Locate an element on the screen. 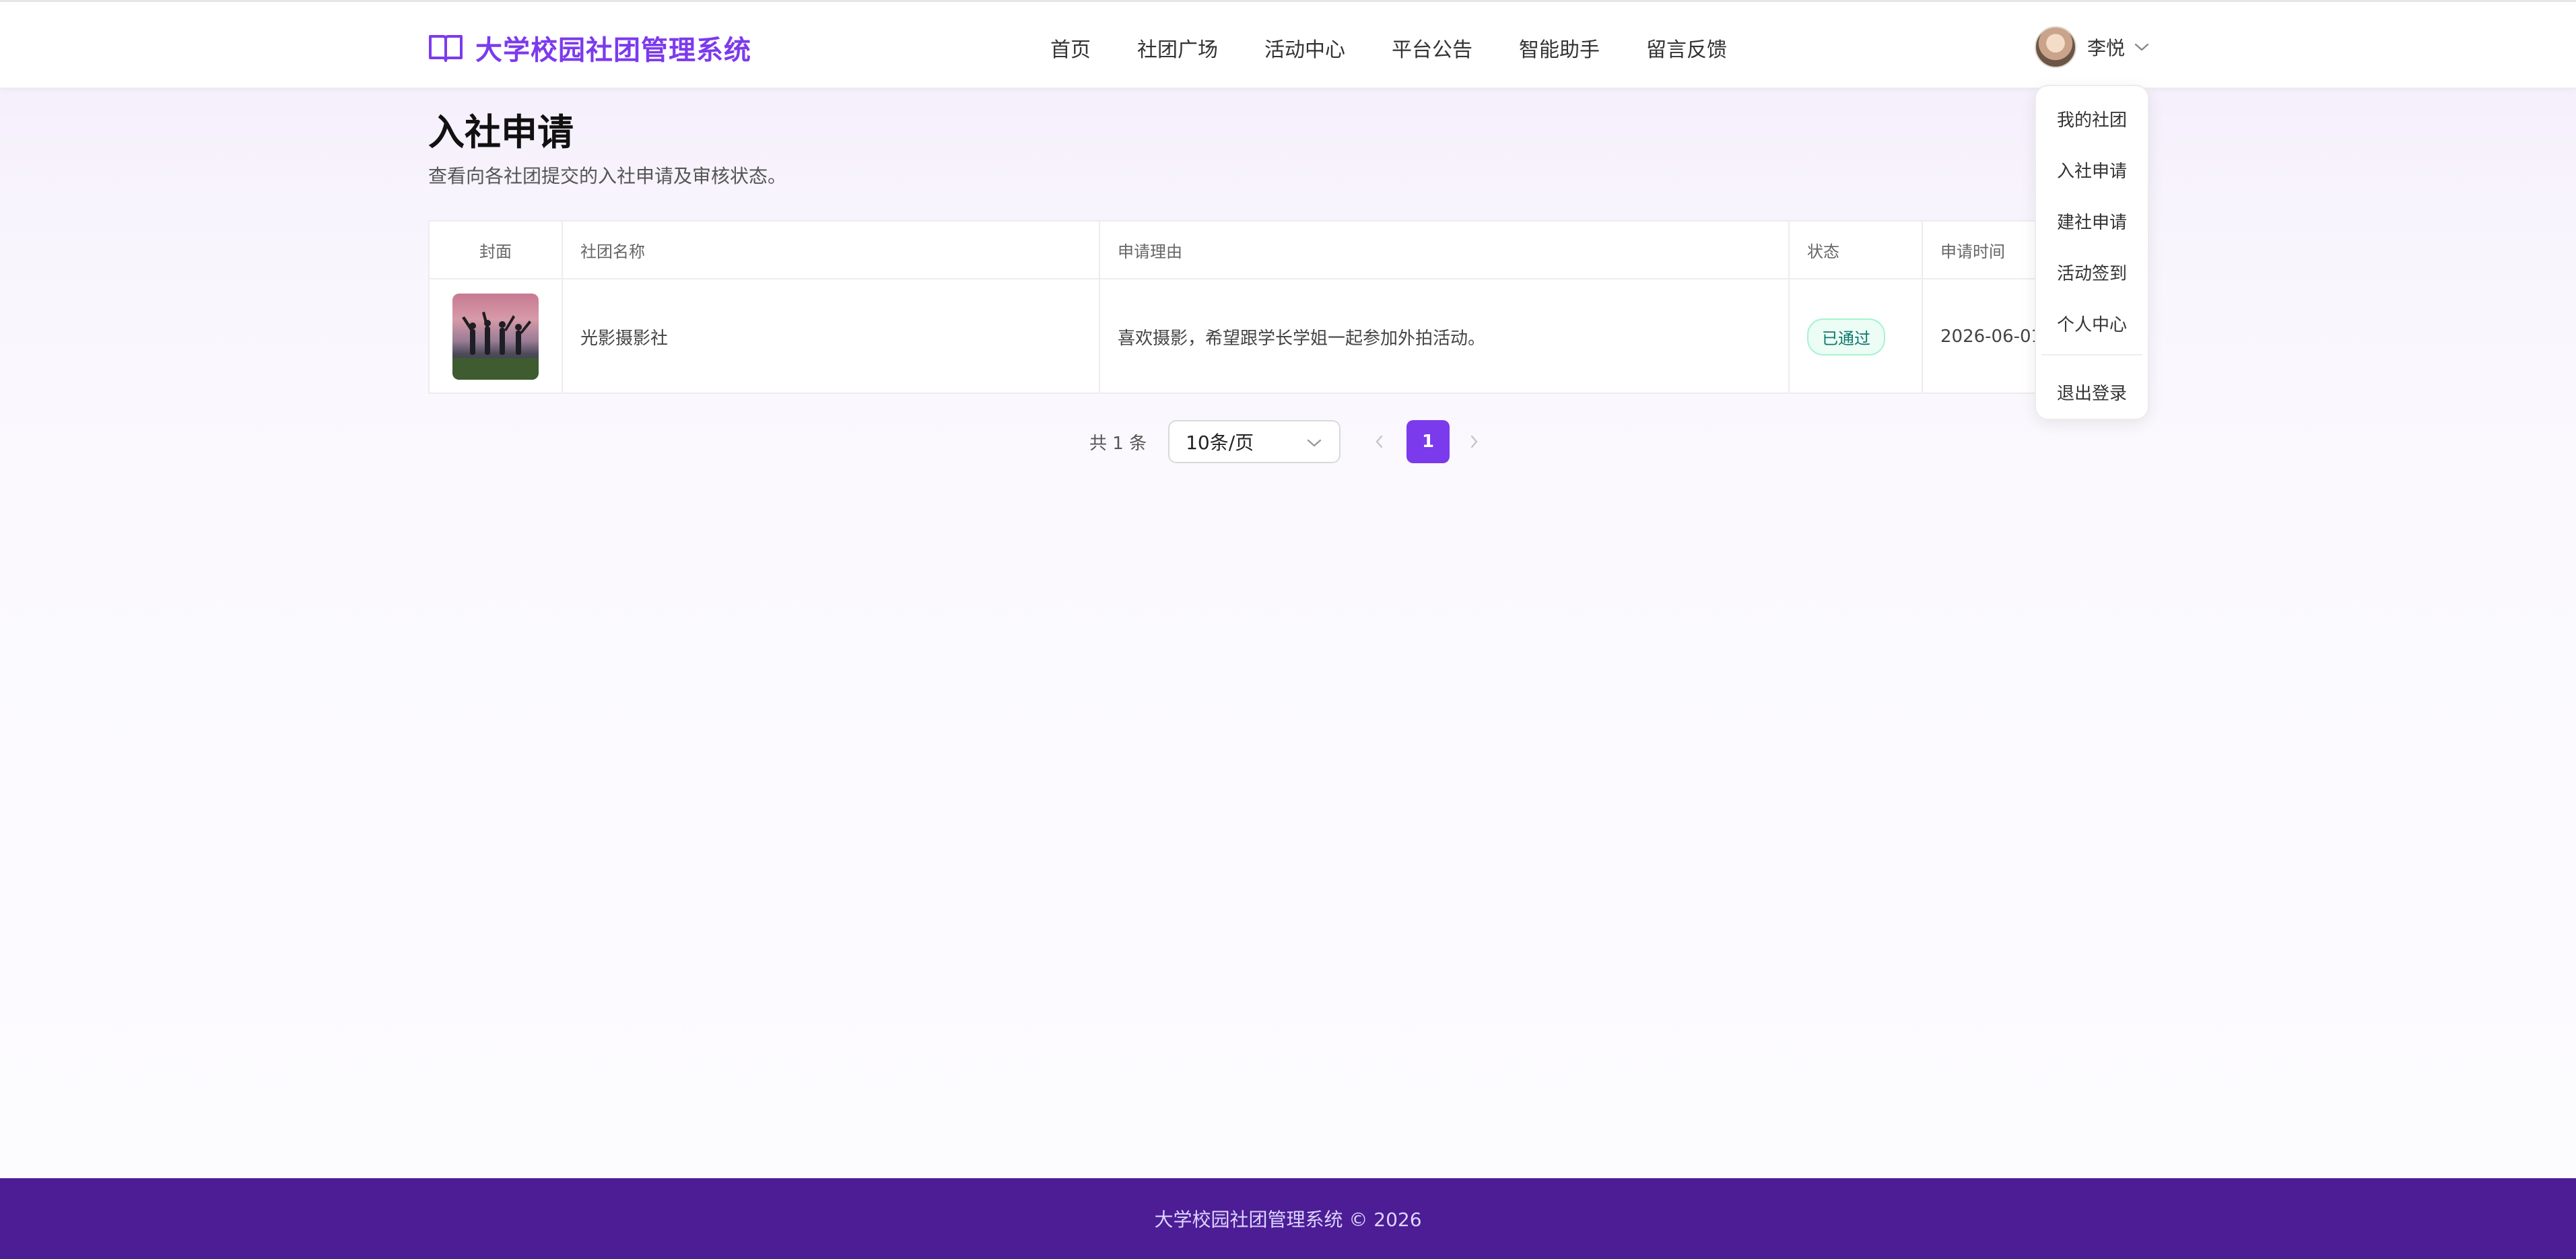 This screenshot has width=2576, height=1259. pagination: 共 1 条 10条/页 1 is located at coordinates (1285, 441).